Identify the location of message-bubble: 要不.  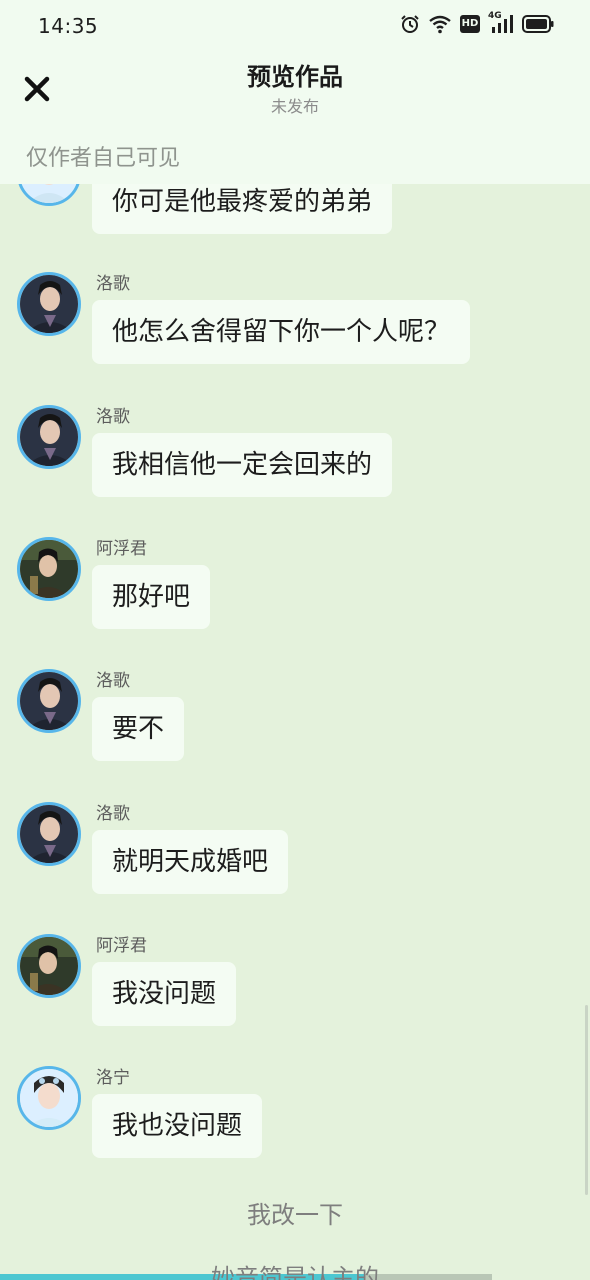
(138, 729).